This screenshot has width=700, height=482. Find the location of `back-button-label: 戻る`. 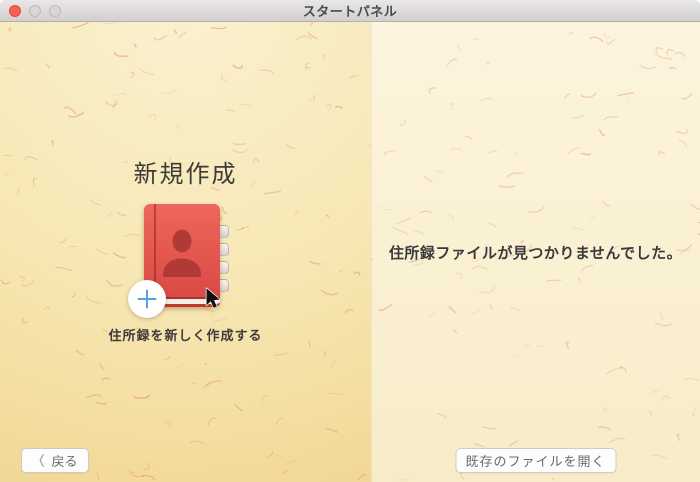

back-button-label: 戻る is located at coordinates (64, 461).